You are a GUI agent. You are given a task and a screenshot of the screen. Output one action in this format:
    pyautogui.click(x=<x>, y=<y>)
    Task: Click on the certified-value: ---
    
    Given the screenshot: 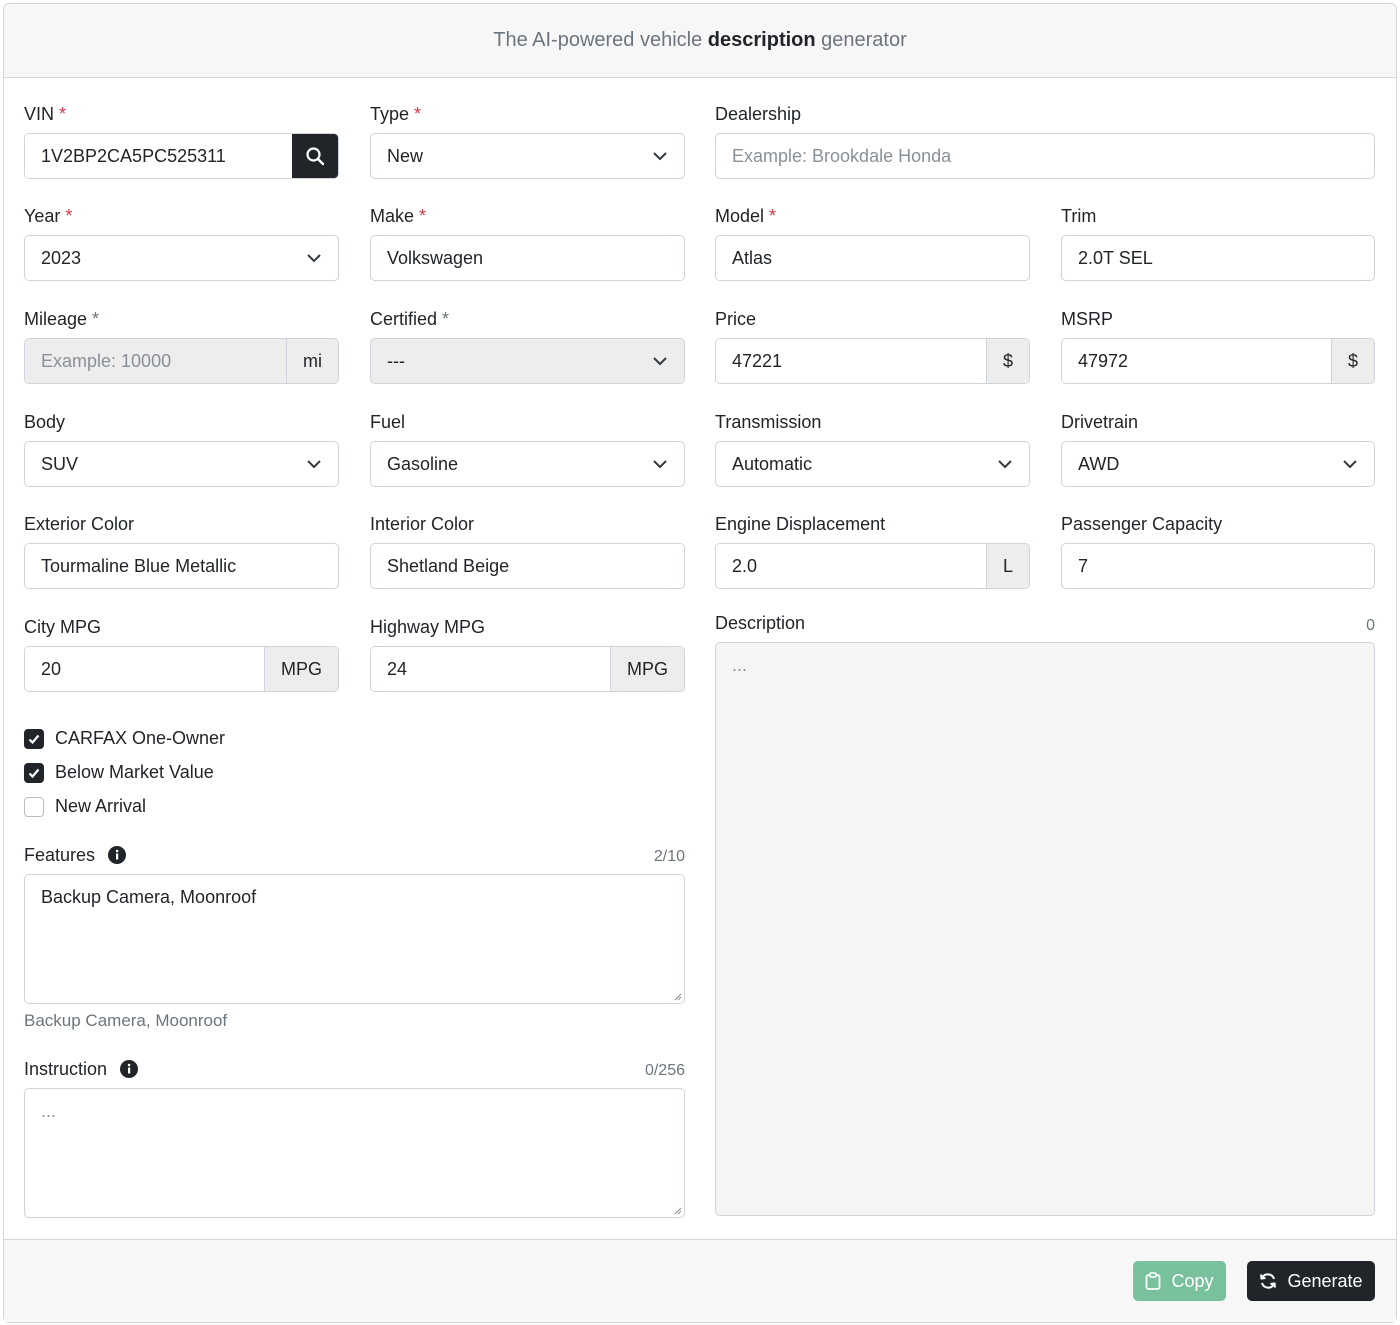 What is the action you would take?
    pyautogui.click(x=396, y=360)
    